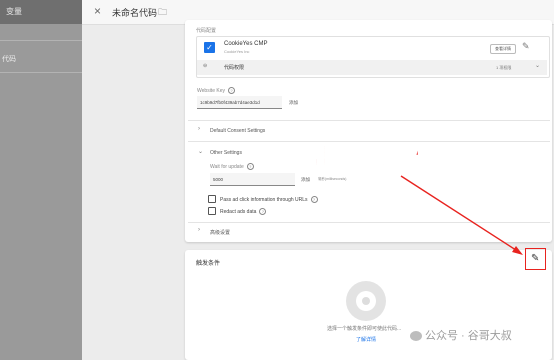 The width and height of the screenshot is (554, 360). What do you see at coordinates (461, 215) in the screenshot?
I see `annotation-arrow` at bounding box center [461, 215].